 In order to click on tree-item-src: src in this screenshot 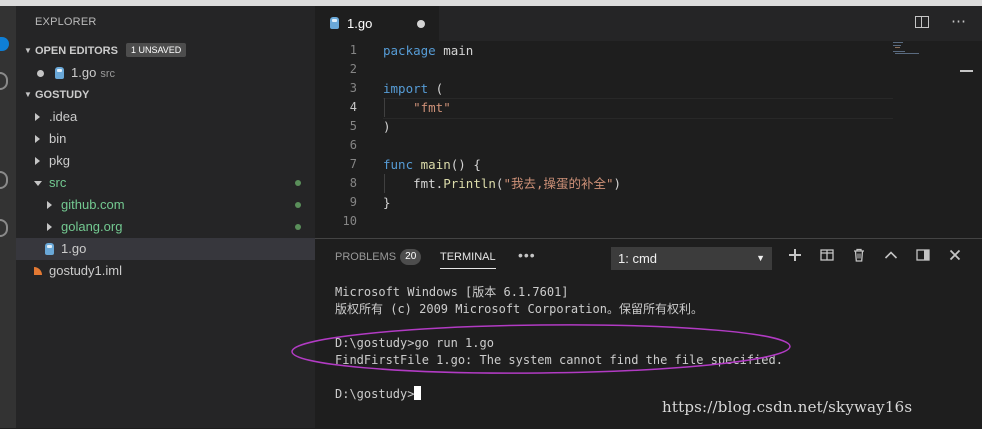, I will do `click(165, 183)`.